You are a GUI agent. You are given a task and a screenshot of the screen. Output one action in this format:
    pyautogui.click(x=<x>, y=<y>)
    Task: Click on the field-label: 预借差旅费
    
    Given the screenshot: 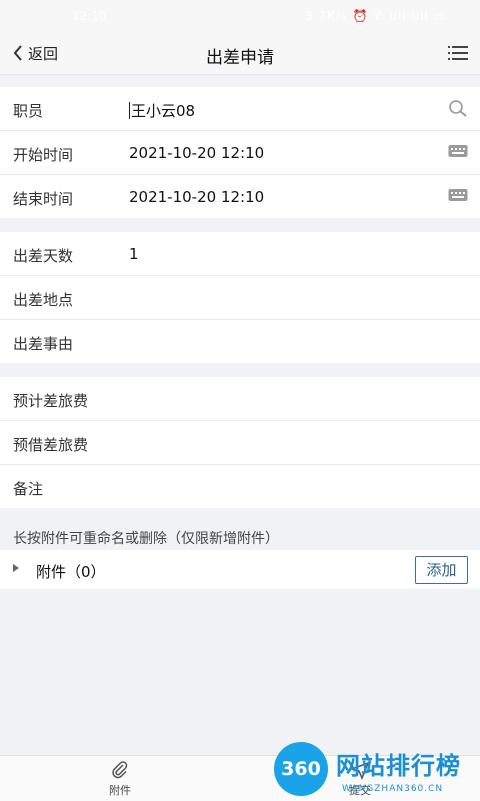 What is the action you would take?
    pyautogui.click(x=51, y=445)
    